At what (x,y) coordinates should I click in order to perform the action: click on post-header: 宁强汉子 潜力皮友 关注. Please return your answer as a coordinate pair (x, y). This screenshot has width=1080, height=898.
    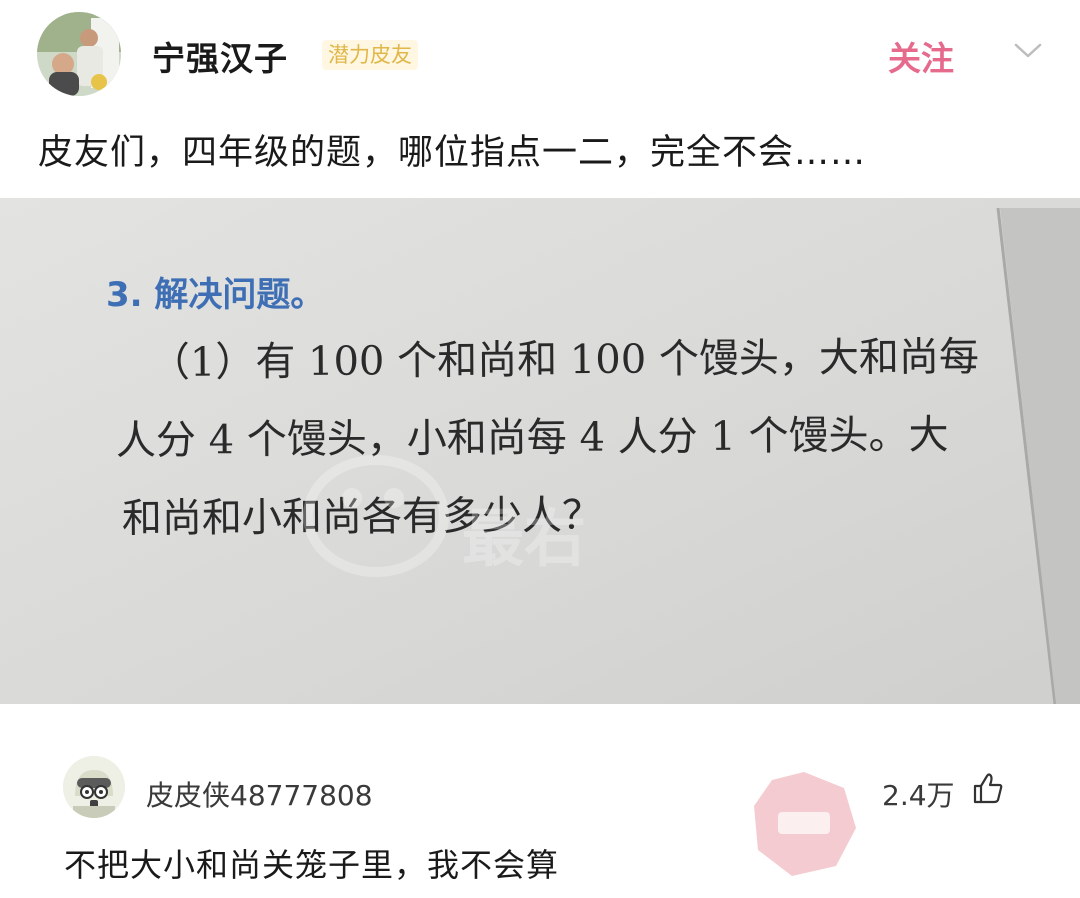
    Looking at the image, I should click on (540, 56).